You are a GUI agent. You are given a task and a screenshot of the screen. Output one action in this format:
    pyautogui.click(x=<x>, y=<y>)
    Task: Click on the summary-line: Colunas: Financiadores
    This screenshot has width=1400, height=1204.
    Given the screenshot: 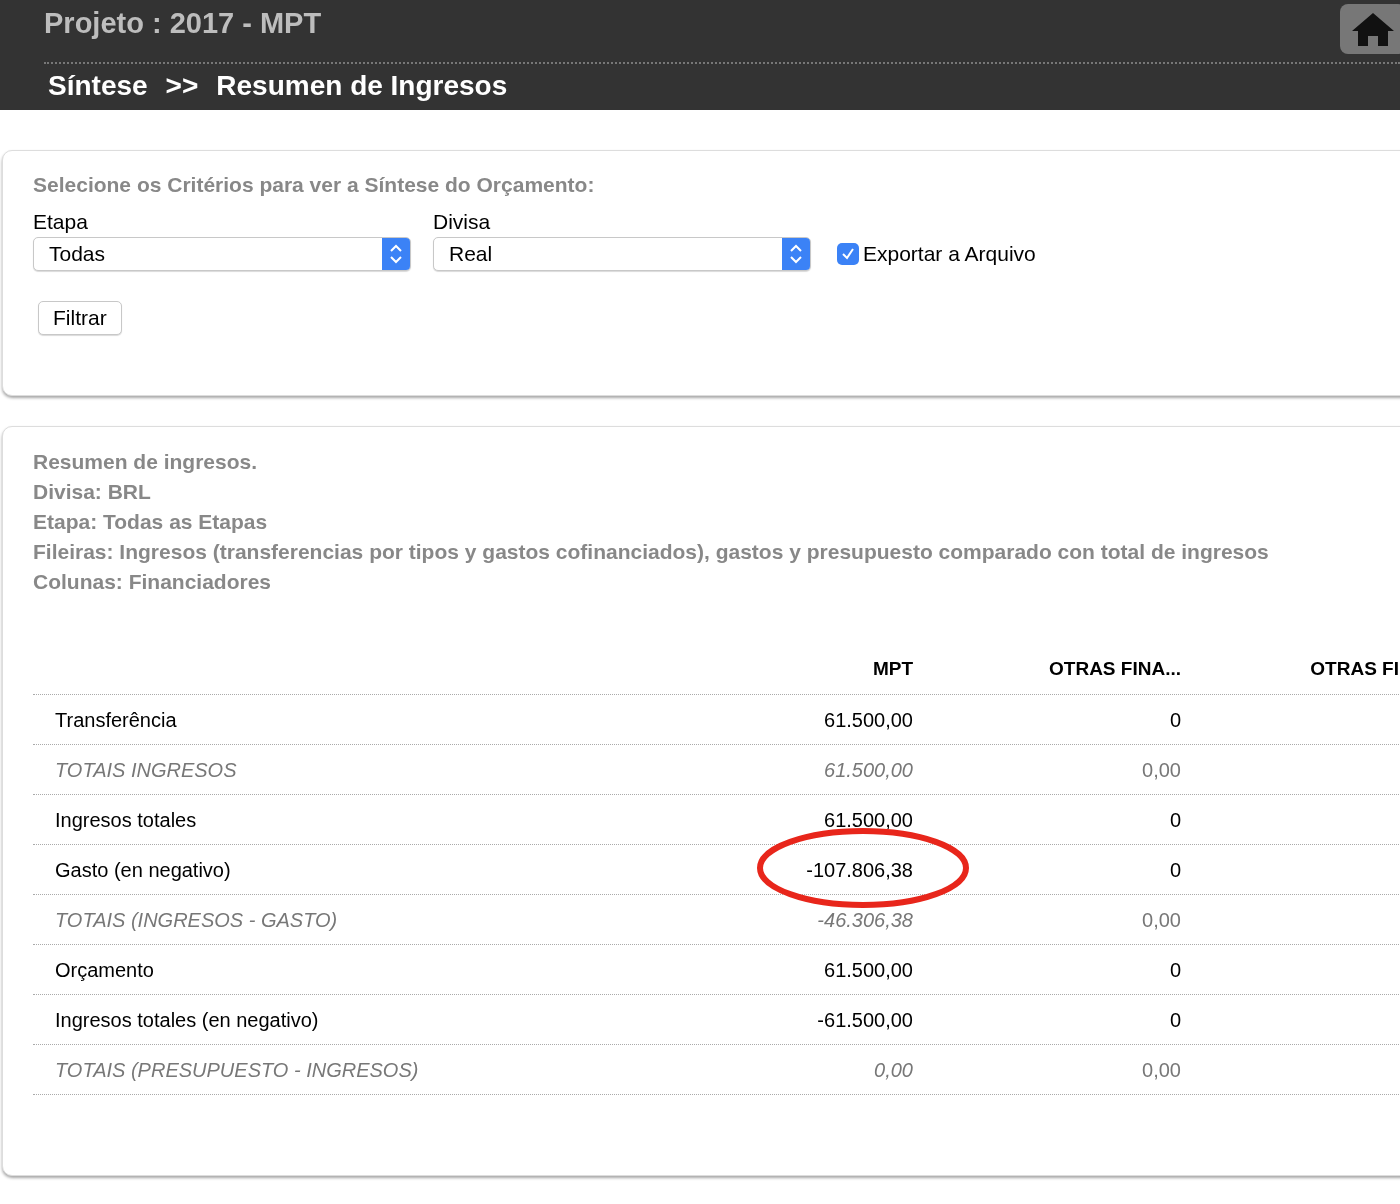 What is the action you would take?
    pyautogui.click(x=153, y=582)
    